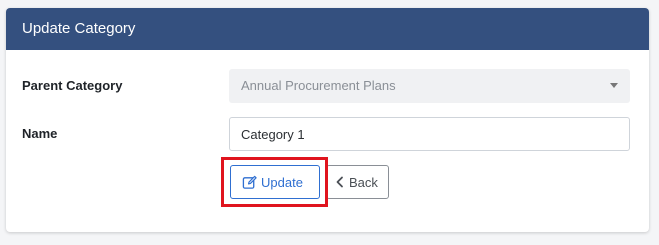  Describe the element at coordinates (429, 134) in the screenshot. I see `name-input` at that location.